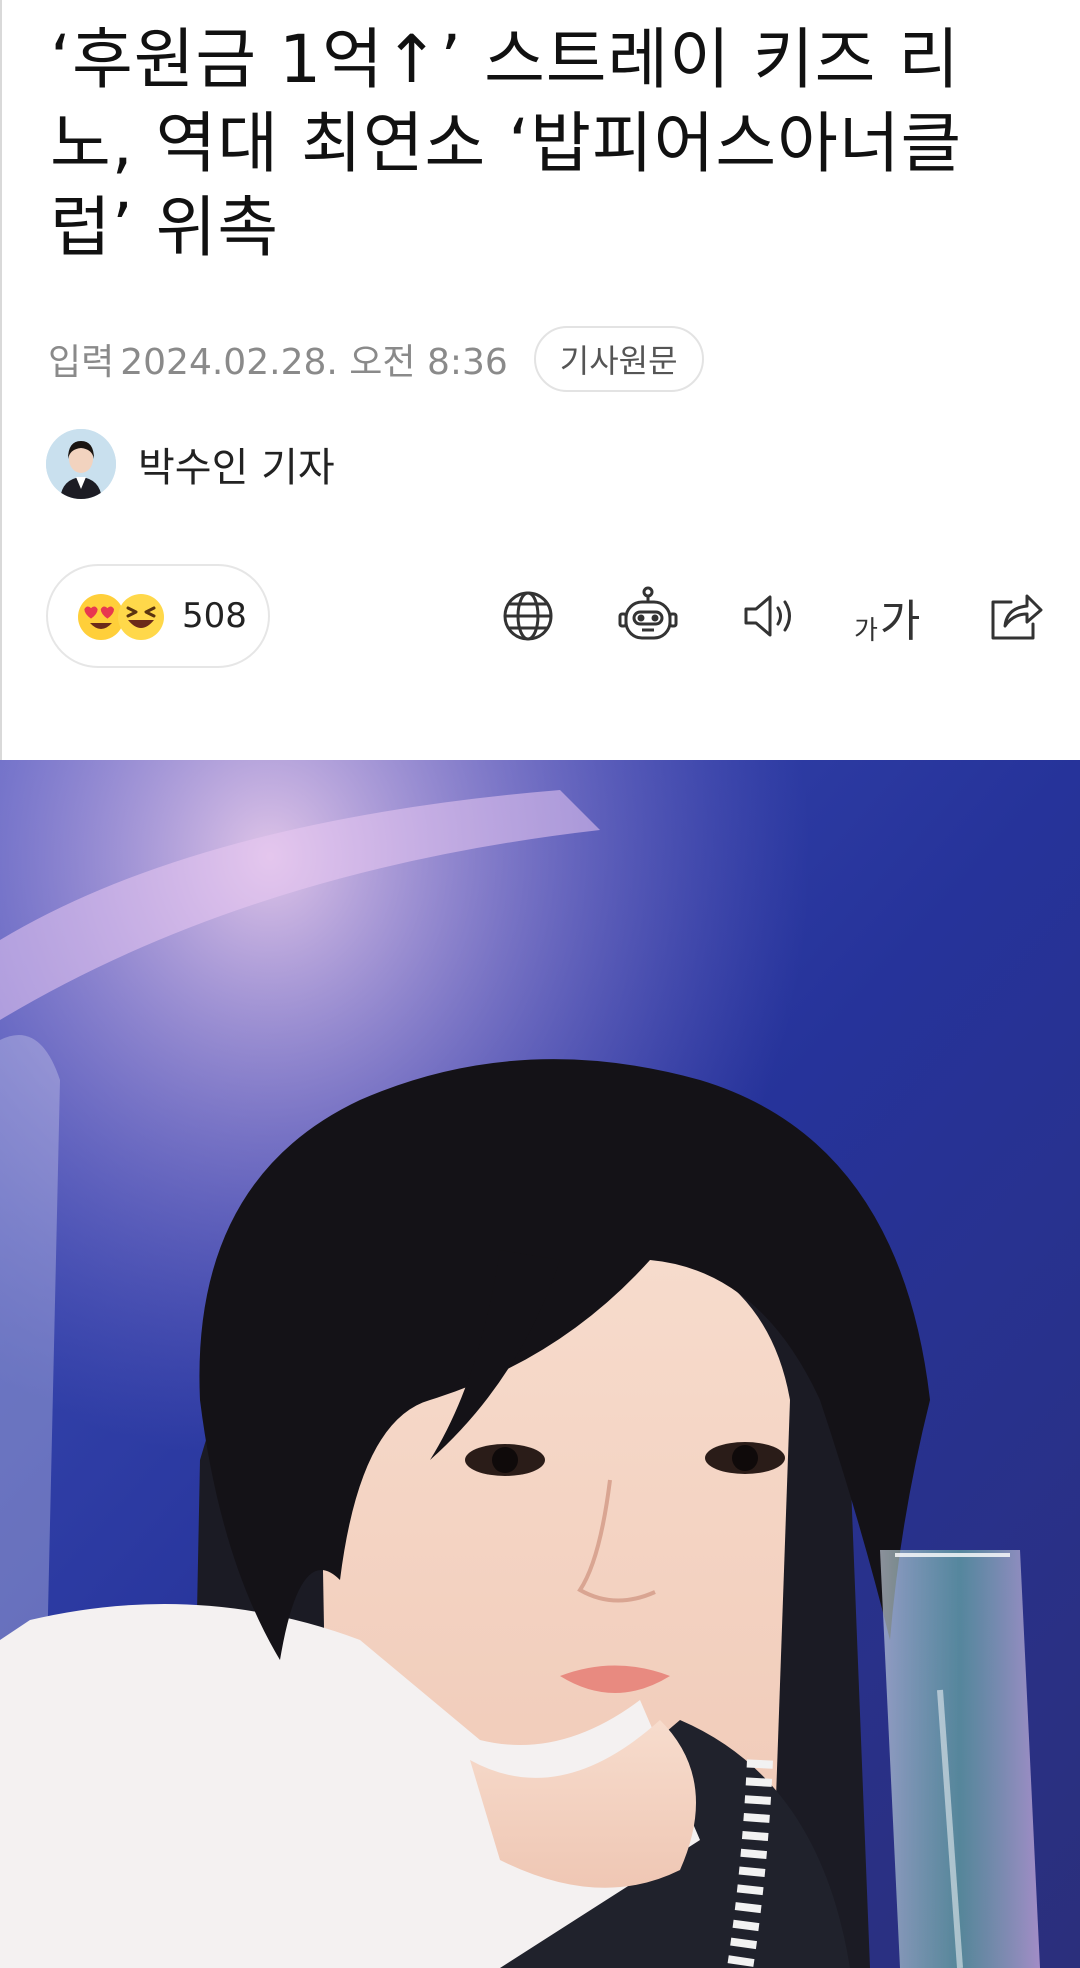  What do you see at coordinates (900, 621) in the screenshot?
I see `font-size-large-glyph: 가` at bounding box center [900, 621].